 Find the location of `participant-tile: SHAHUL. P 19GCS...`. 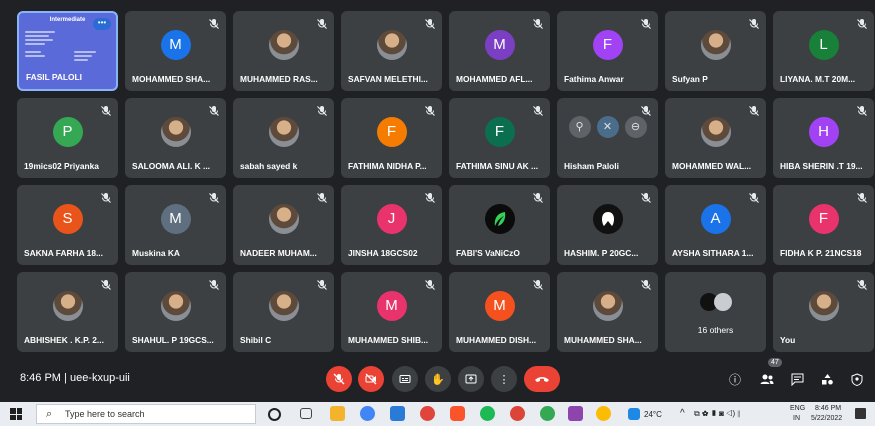

participant-tile: SHAHUL. P 19GCS... is located at coordinates (175, 312).